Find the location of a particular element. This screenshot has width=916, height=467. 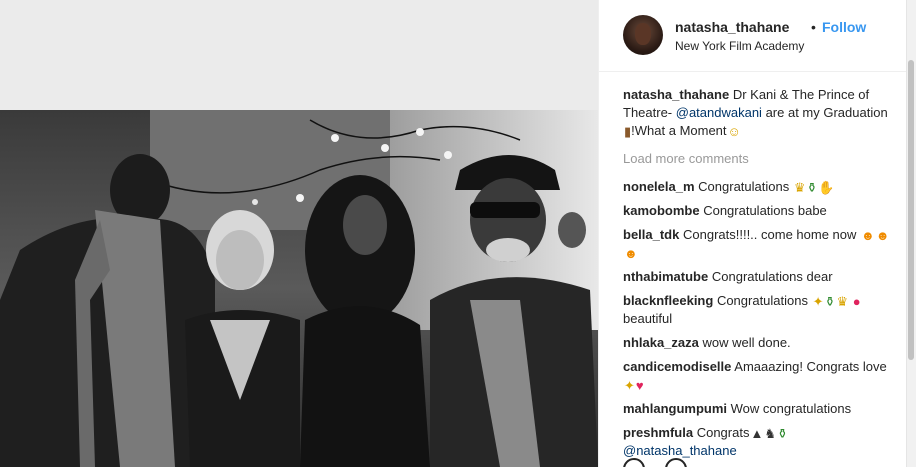

comment-username: blacknfleeking is located at coordinates (668, 300).